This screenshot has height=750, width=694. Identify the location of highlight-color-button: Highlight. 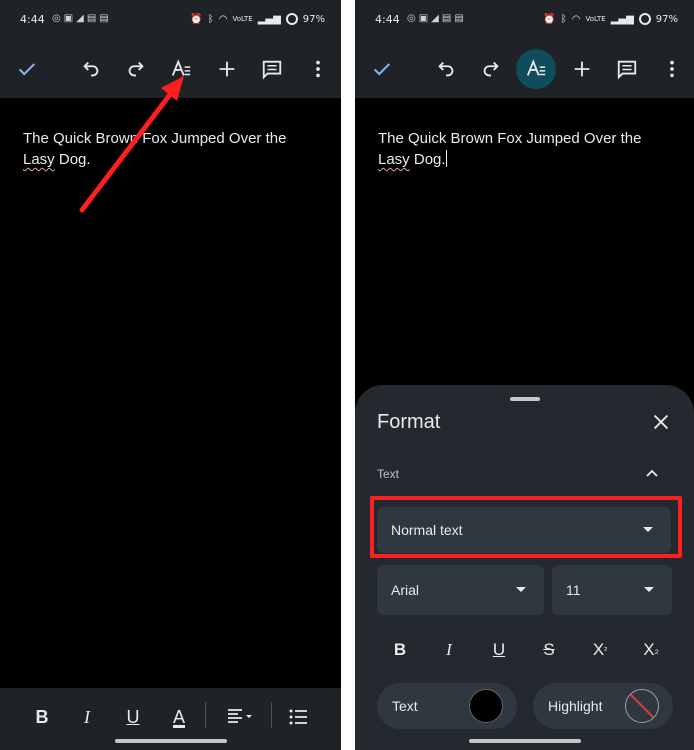
(603, 706).